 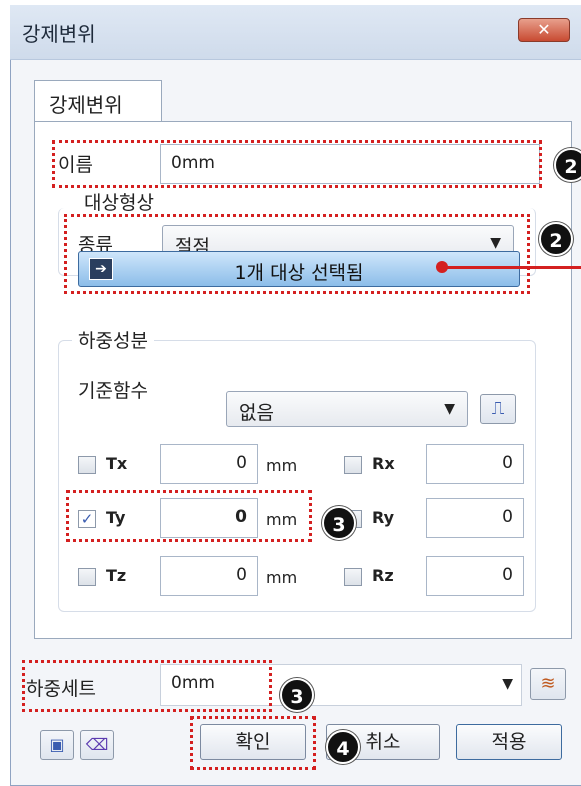 I want to click on tx-input: 0, so click(x=209, y=464).